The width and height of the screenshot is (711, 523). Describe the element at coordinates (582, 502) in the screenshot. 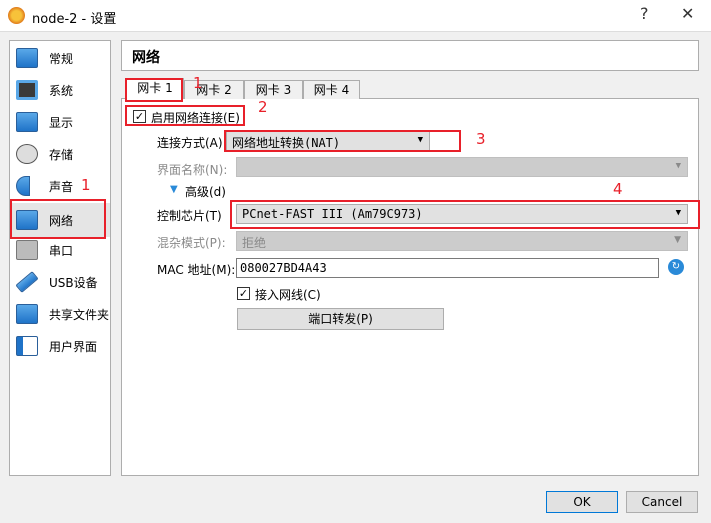

I see `ok-button: OK` at that location.